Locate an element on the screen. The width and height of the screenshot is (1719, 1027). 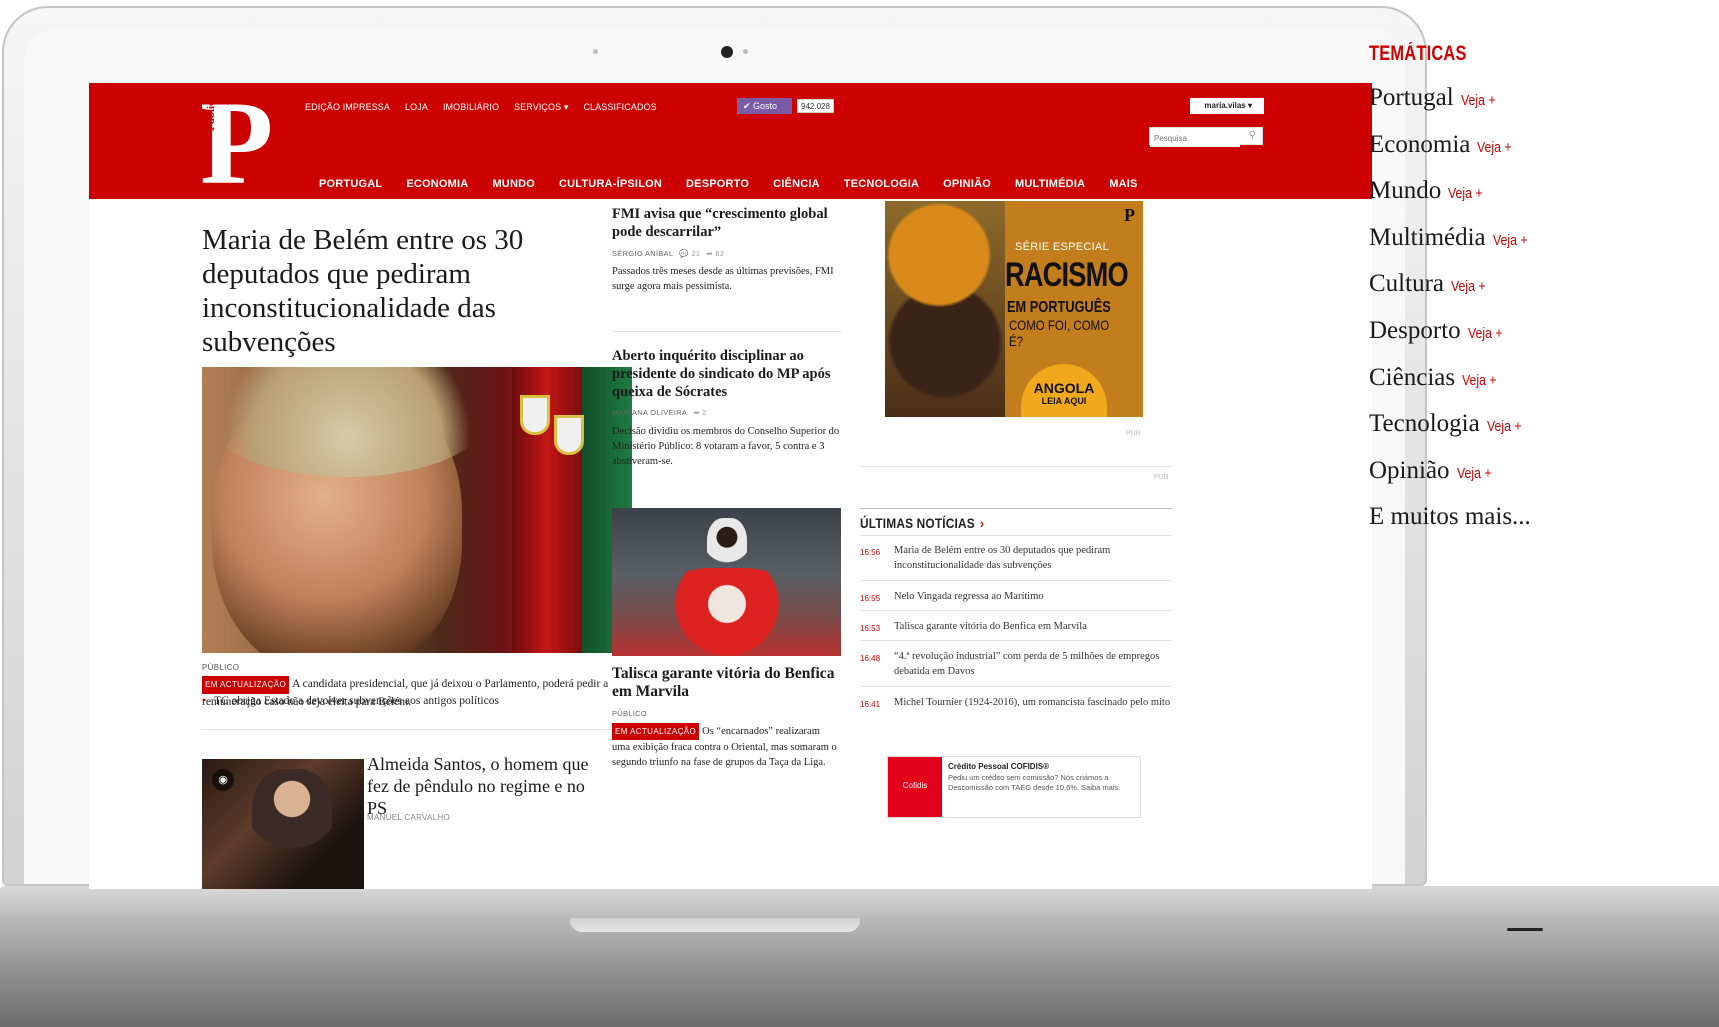
benfica-player is located at coordinates (727, 545).